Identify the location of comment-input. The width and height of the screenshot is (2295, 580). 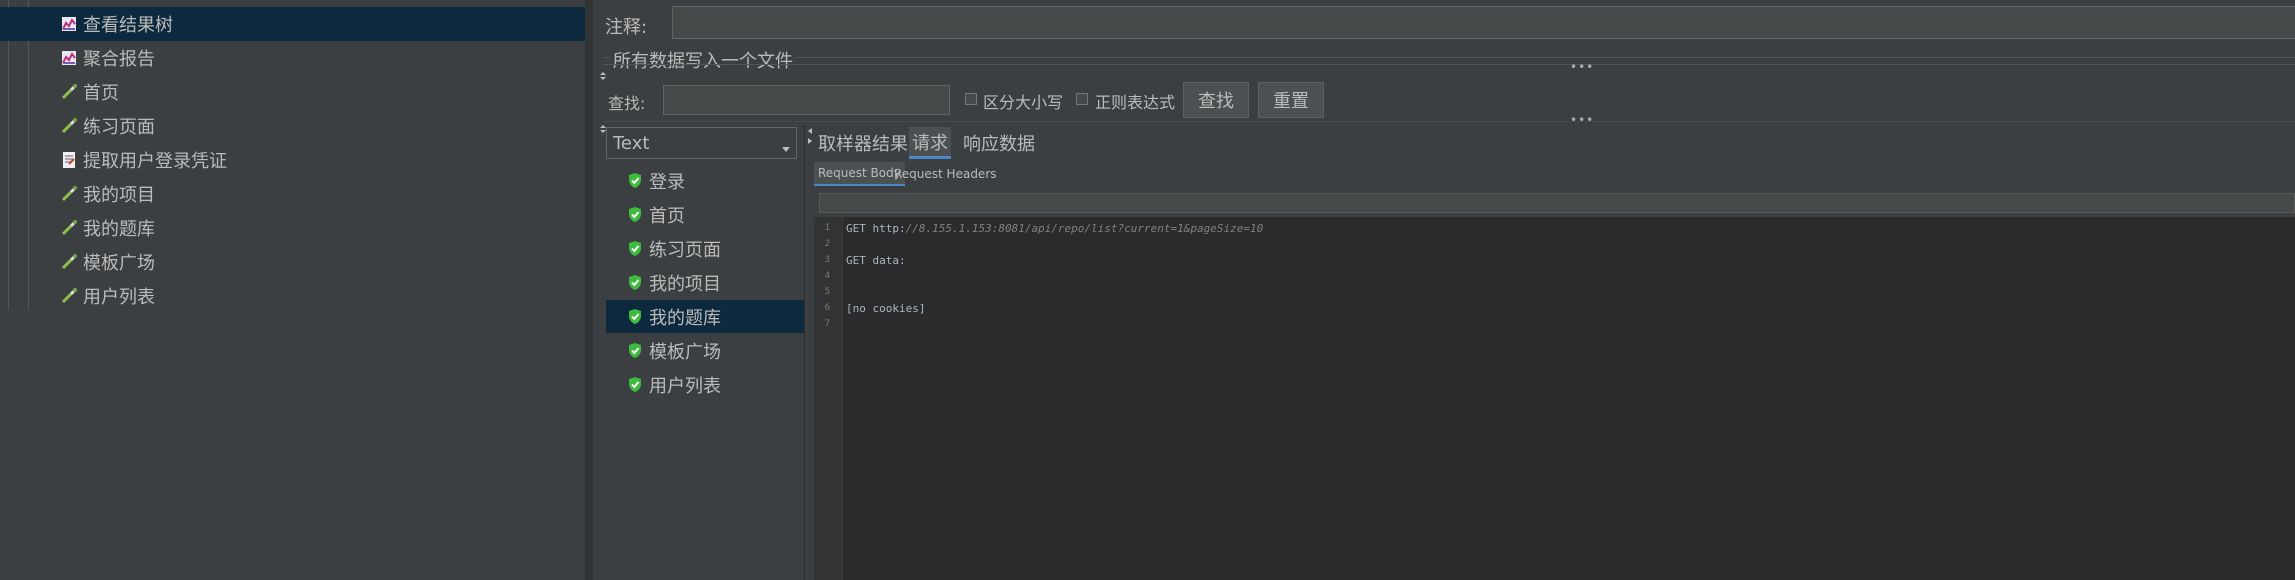
(1483, 22).